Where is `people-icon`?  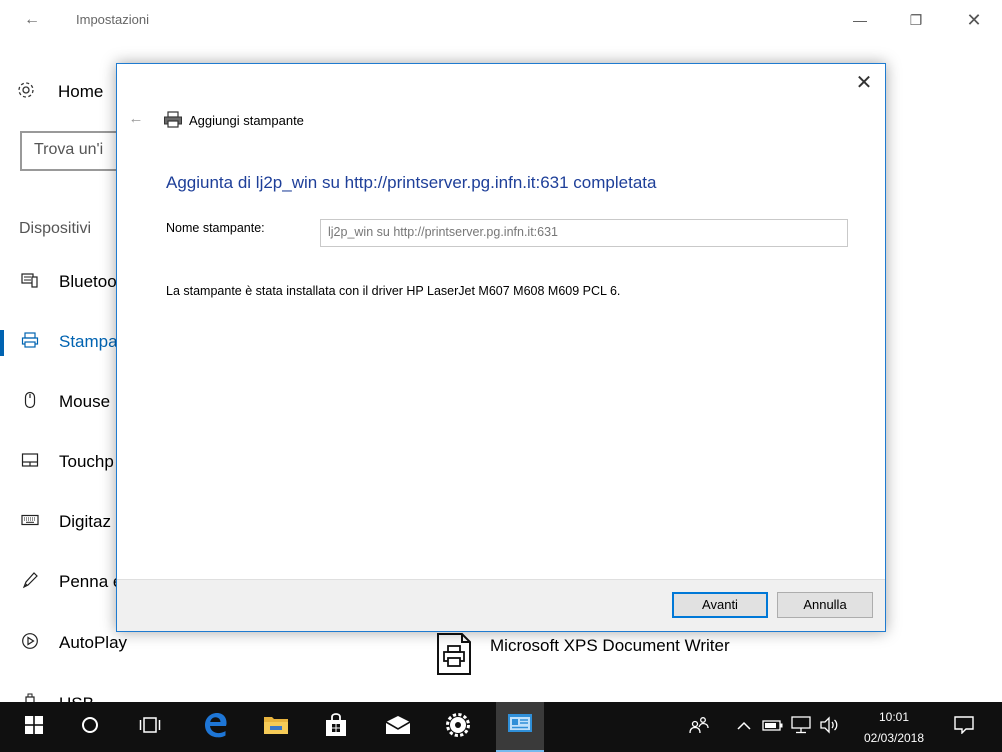
people-icon is located at coordinates (699, 727).